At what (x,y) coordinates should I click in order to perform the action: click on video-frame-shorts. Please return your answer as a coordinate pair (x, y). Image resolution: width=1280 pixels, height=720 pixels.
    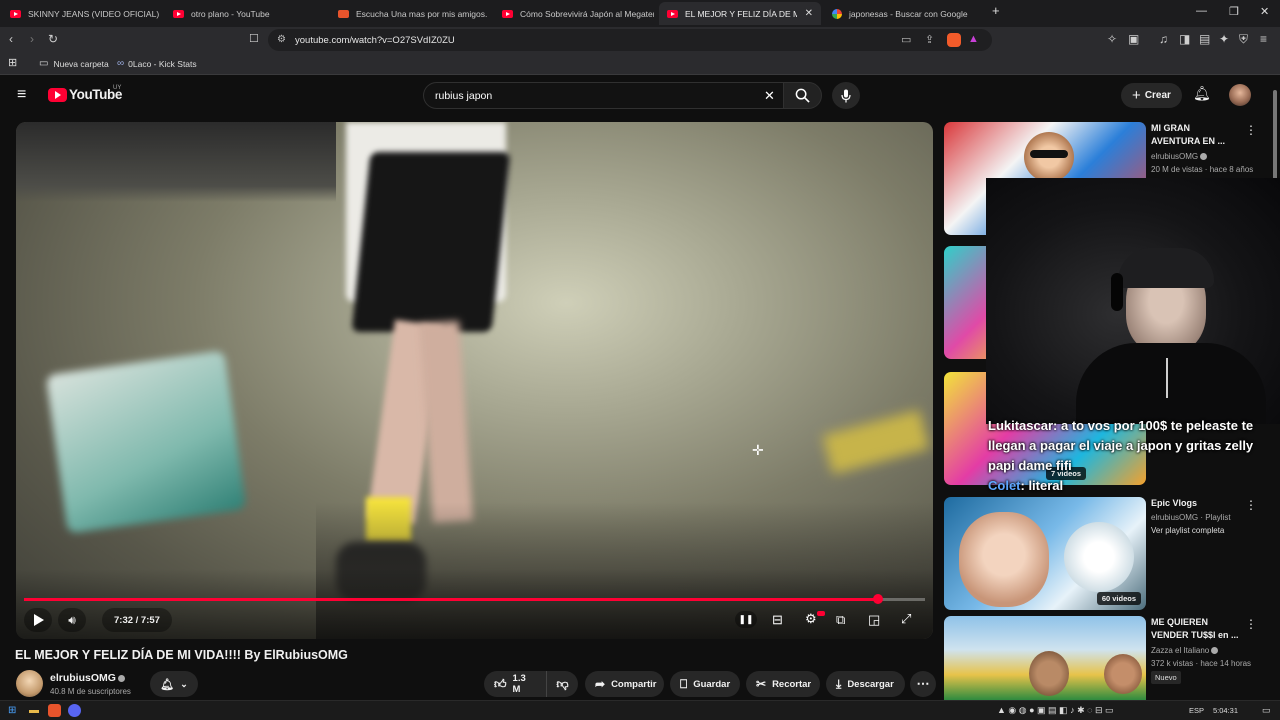
    Looking at the image, I should click on (431, 242).